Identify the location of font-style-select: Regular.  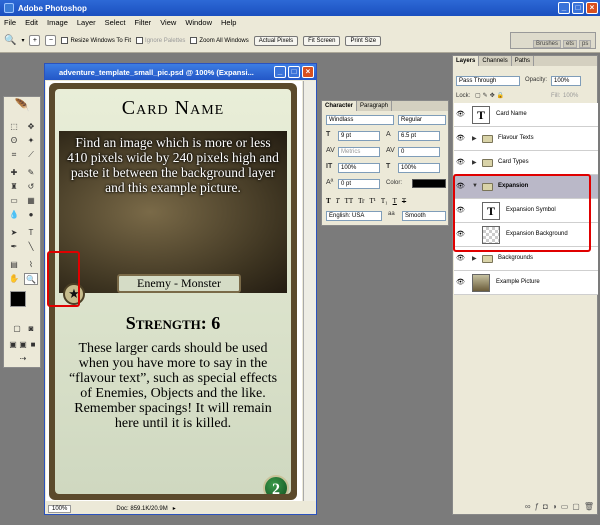
(422, 120).